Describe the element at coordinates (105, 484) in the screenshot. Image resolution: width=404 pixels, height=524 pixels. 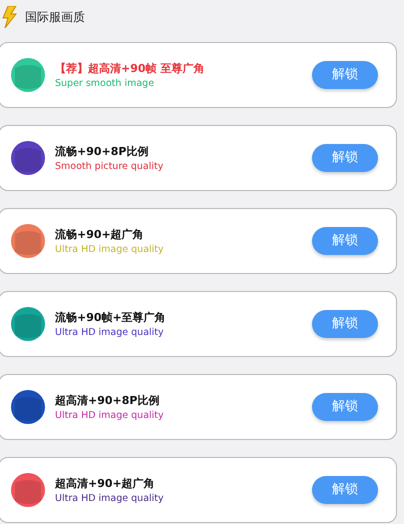
I see `option-title: 超高清+90+超广角` at that location.